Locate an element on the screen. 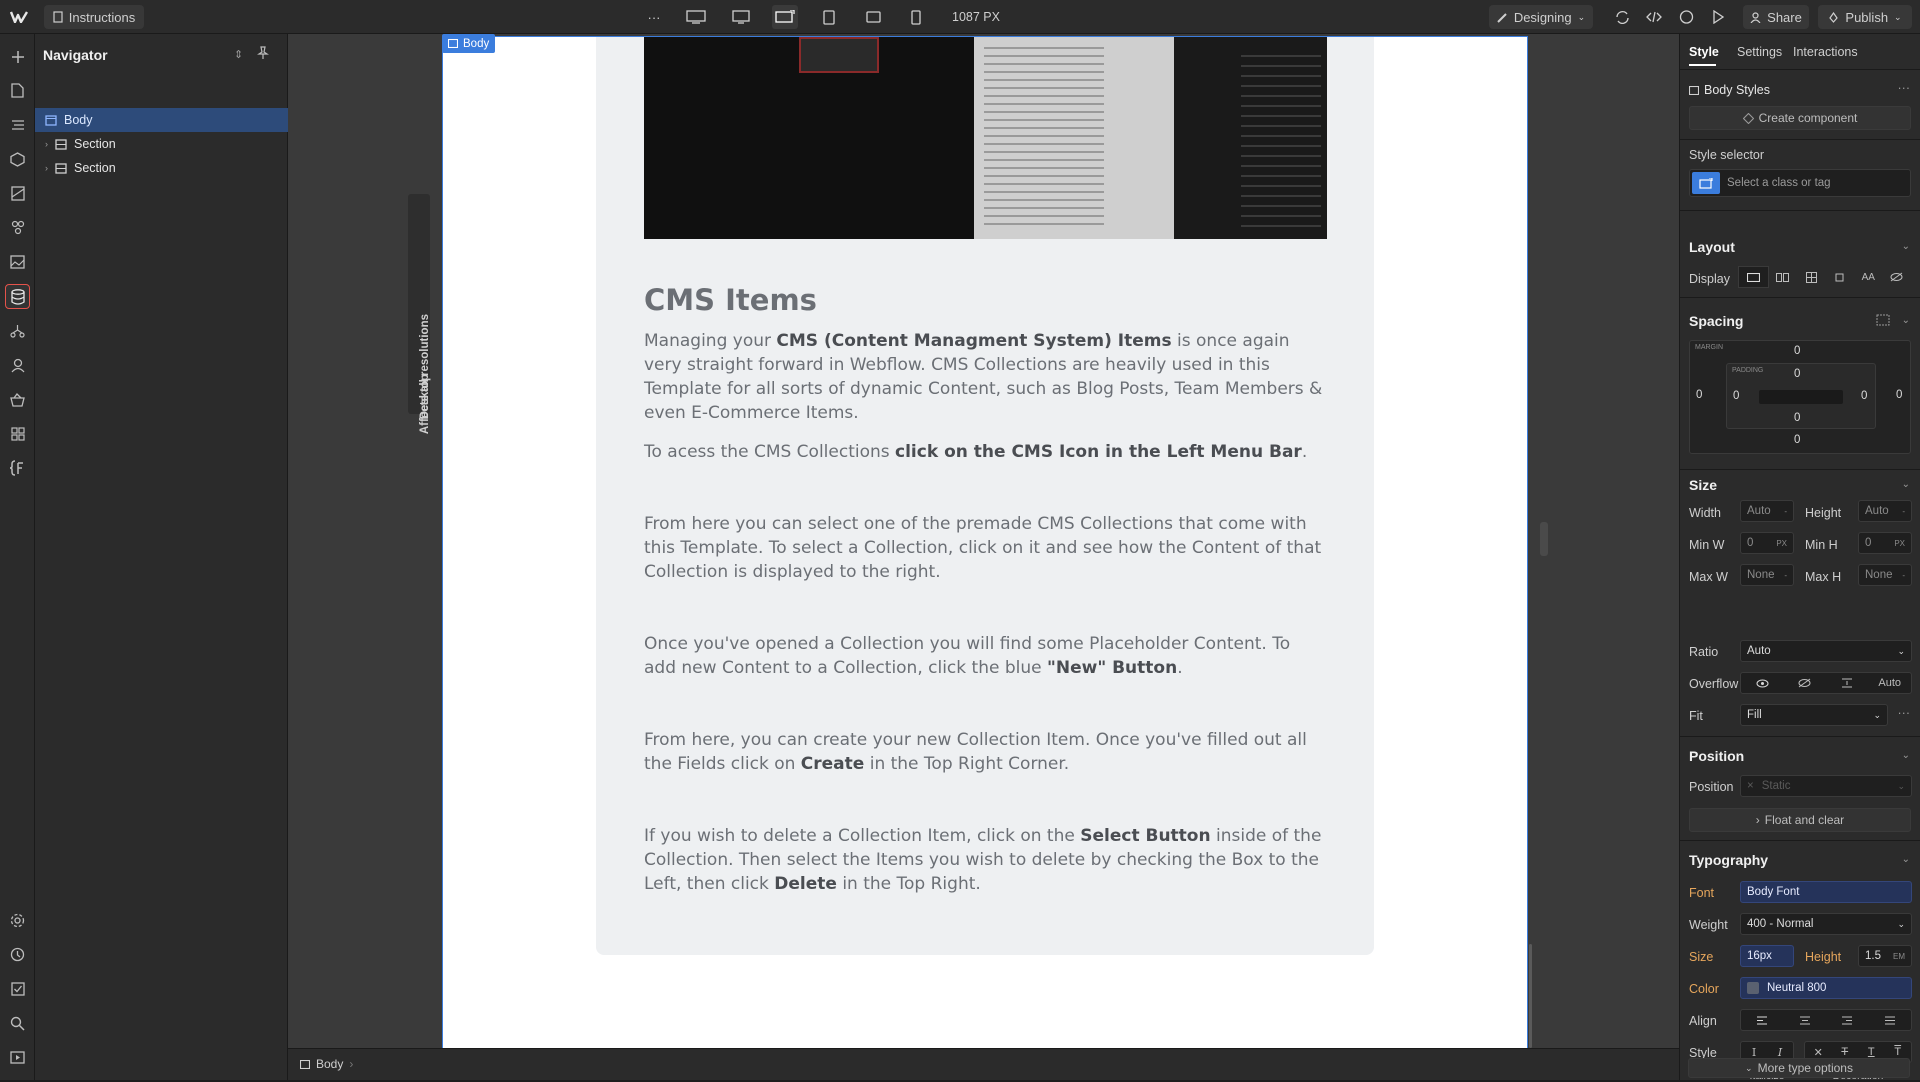  display-inline-icon: AA is located at coordinates (1868, 277).